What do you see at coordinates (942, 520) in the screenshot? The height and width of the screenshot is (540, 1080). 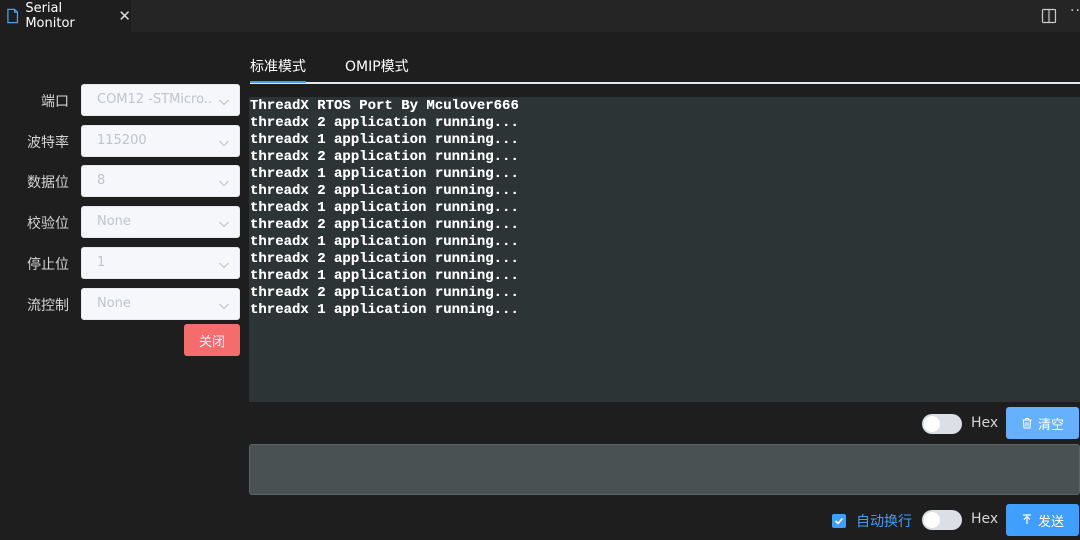 I see `input-hex-toggle` at bounding box center [942, 520].